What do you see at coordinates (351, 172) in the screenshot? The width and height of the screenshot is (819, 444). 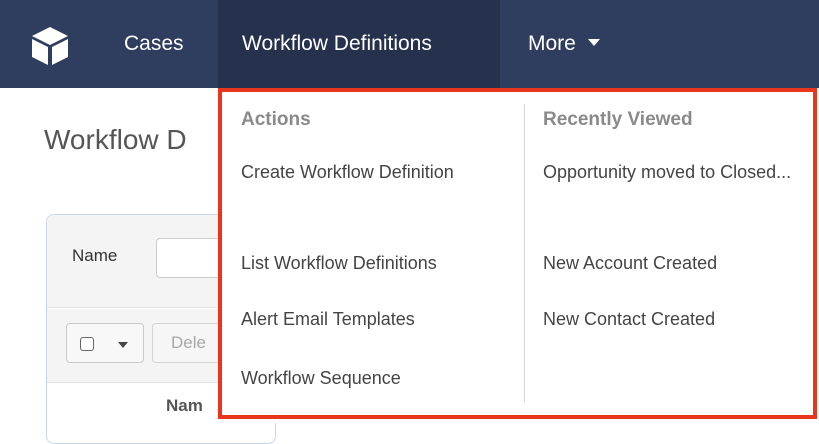 I see `menu-item-create-workflow-definition: Create Workflow Definition` at bounding box center [351, 172].